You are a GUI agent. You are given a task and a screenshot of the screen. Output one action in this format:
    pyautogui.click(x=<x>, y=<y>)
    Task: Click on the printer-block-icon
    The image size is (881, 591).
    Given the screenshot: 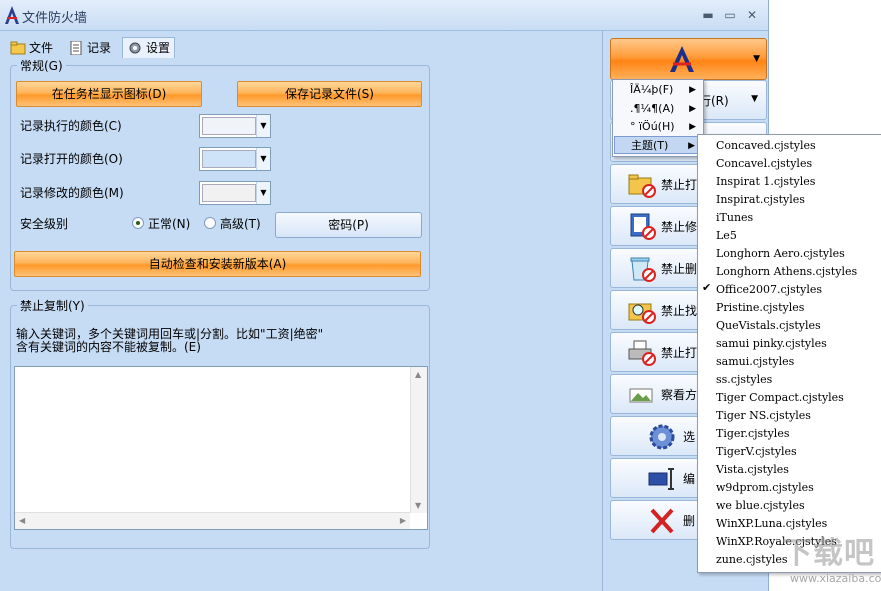 What is the action you would take?
    pyautogui.click(x=642, y=353)
    